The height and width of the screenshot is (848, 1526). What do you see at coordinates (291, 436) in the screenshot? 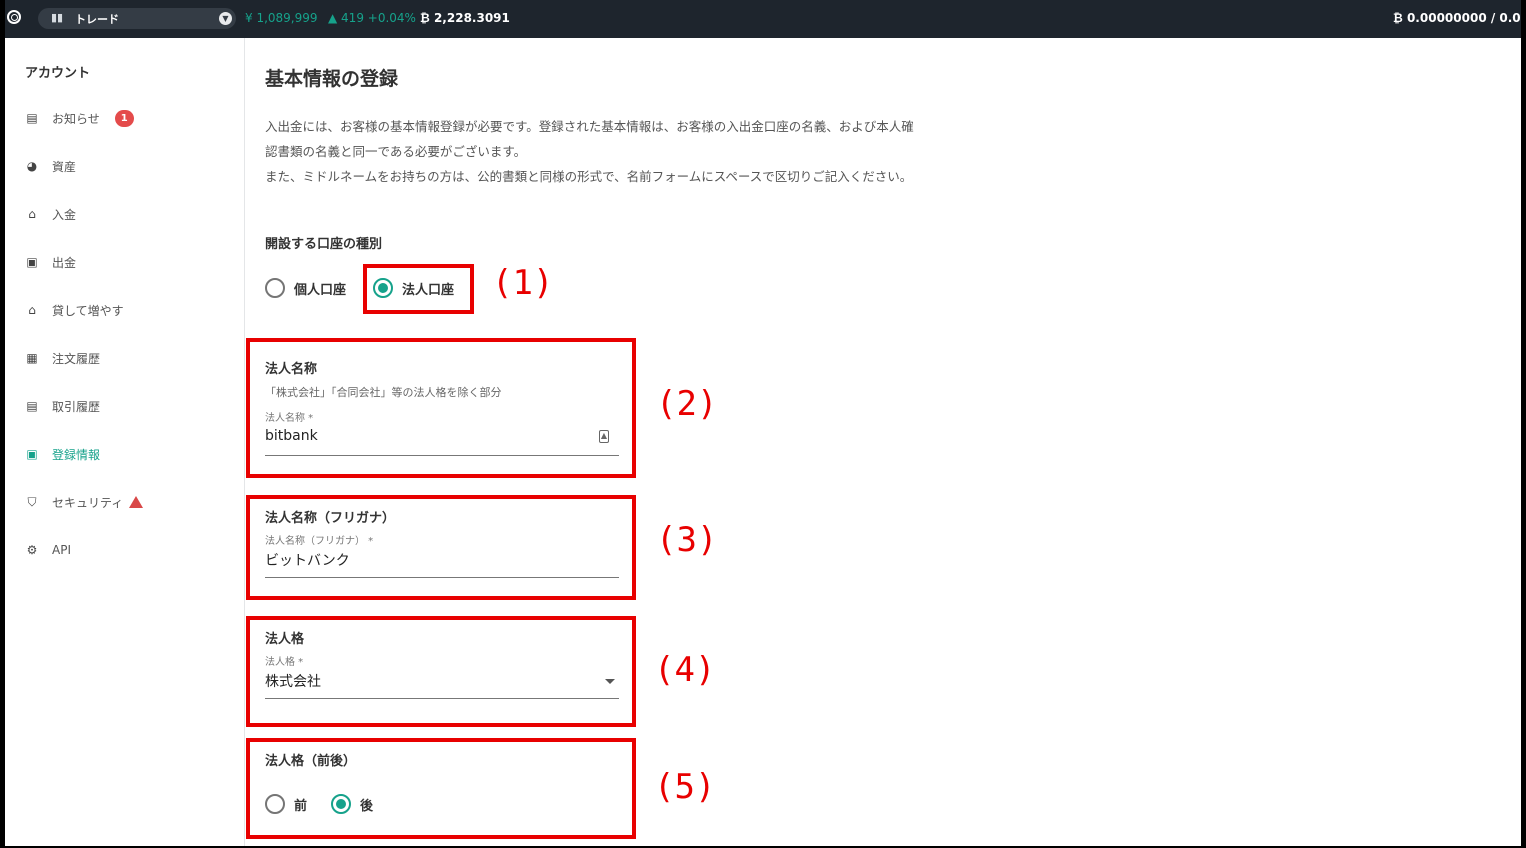
I see `corp-name-input: bitbank` at bounding box center [291, 436].